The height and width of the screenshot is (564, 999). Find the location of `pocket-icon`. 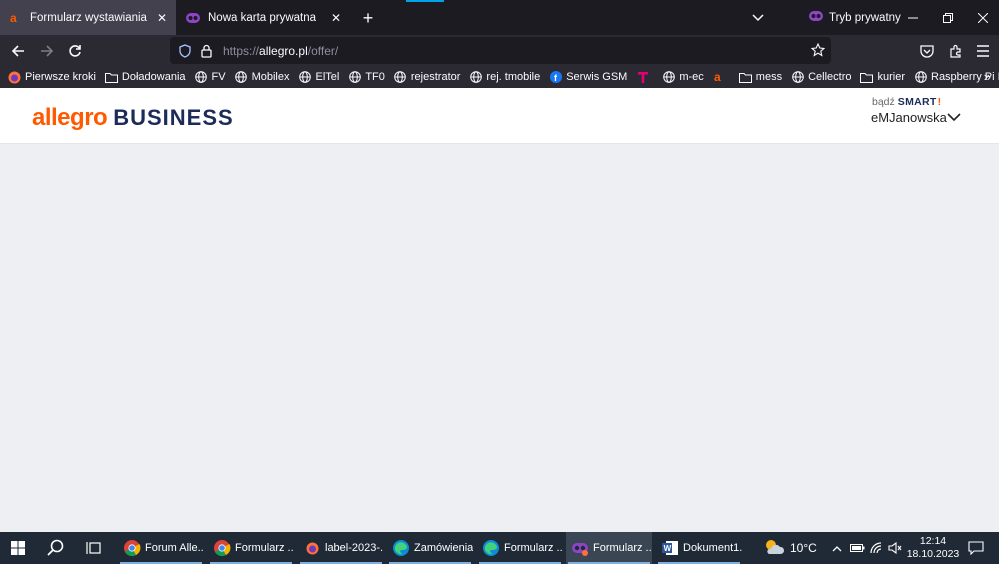

pocket-icon is located at coordinates (927, 51).